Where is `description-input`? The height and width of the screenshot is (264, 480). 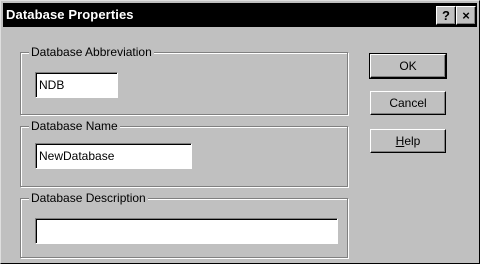 description-input is located at coordinates (186, 231).